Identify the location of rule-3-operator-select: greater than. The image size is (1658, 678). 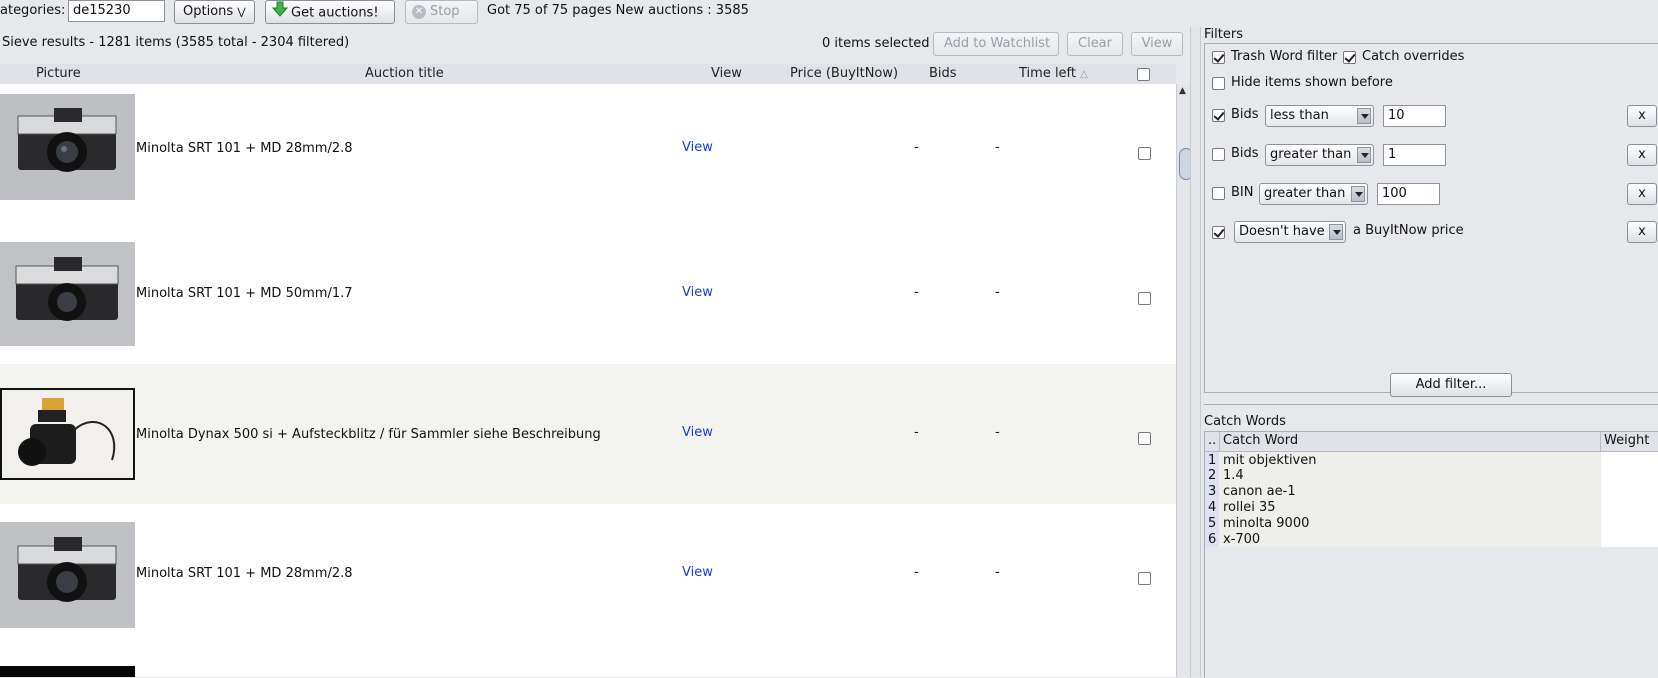
(1313, 194).